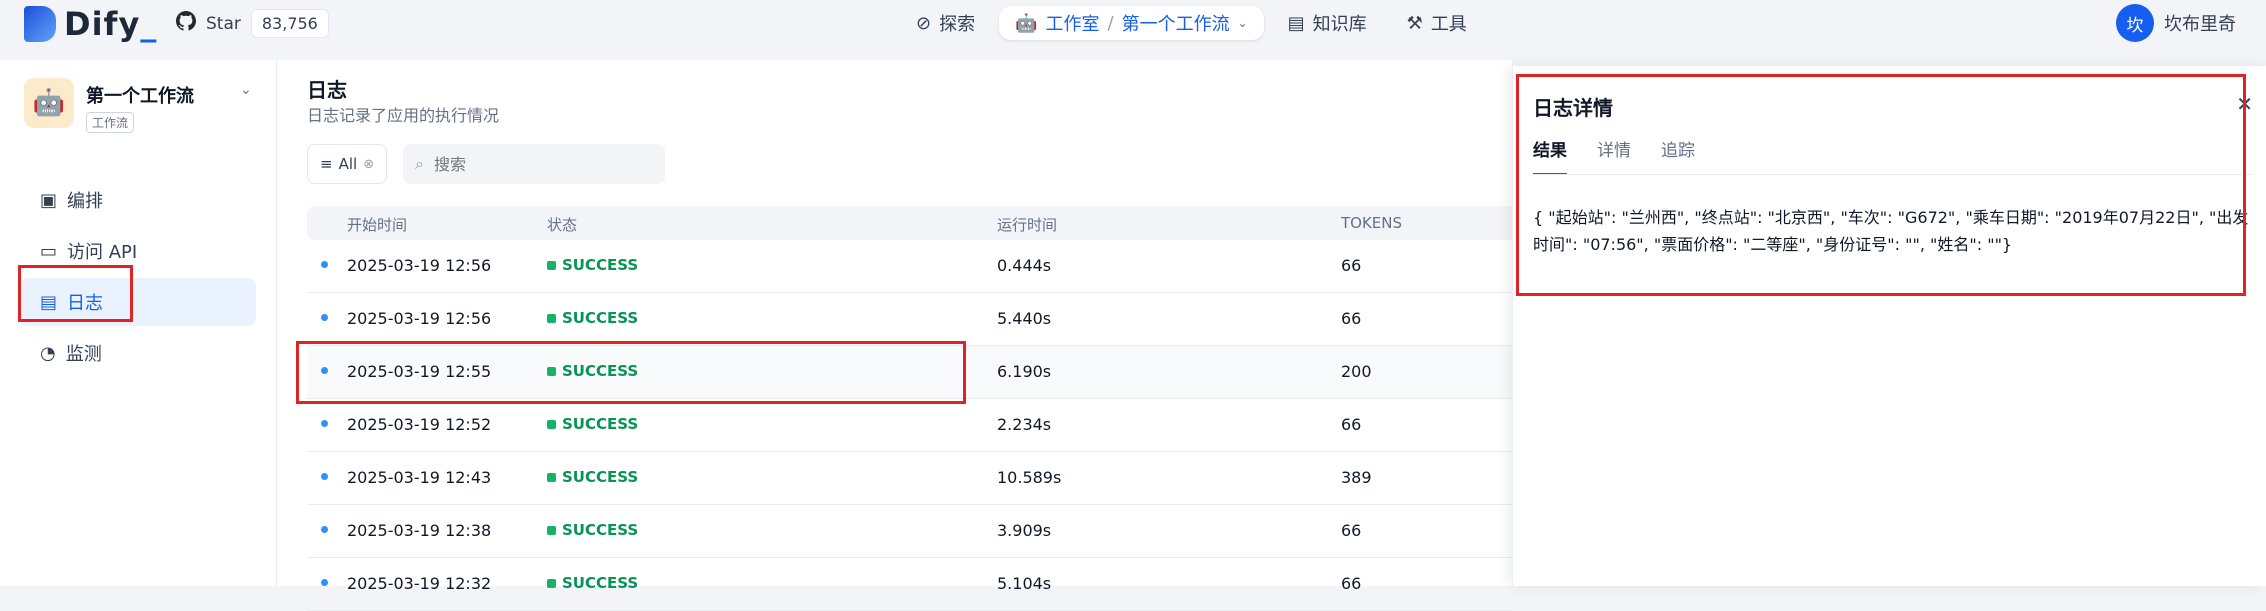 This screenshot has width=2266, height=611. I want to click on tab-detail: 详情, so click(1614, 155).